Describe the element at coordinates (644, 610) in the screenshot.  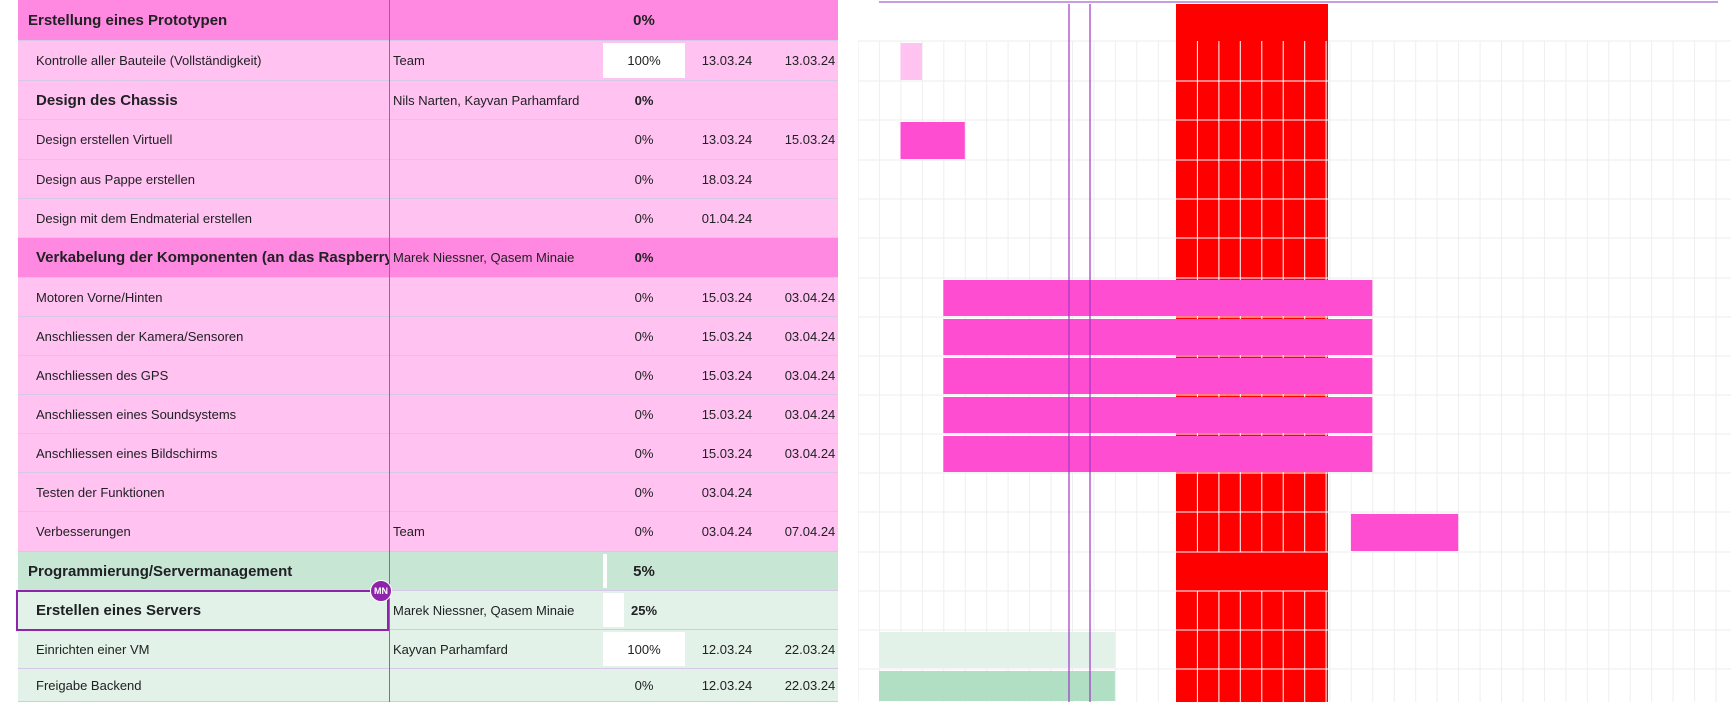
I see `progress-cell: 25%` at that location.